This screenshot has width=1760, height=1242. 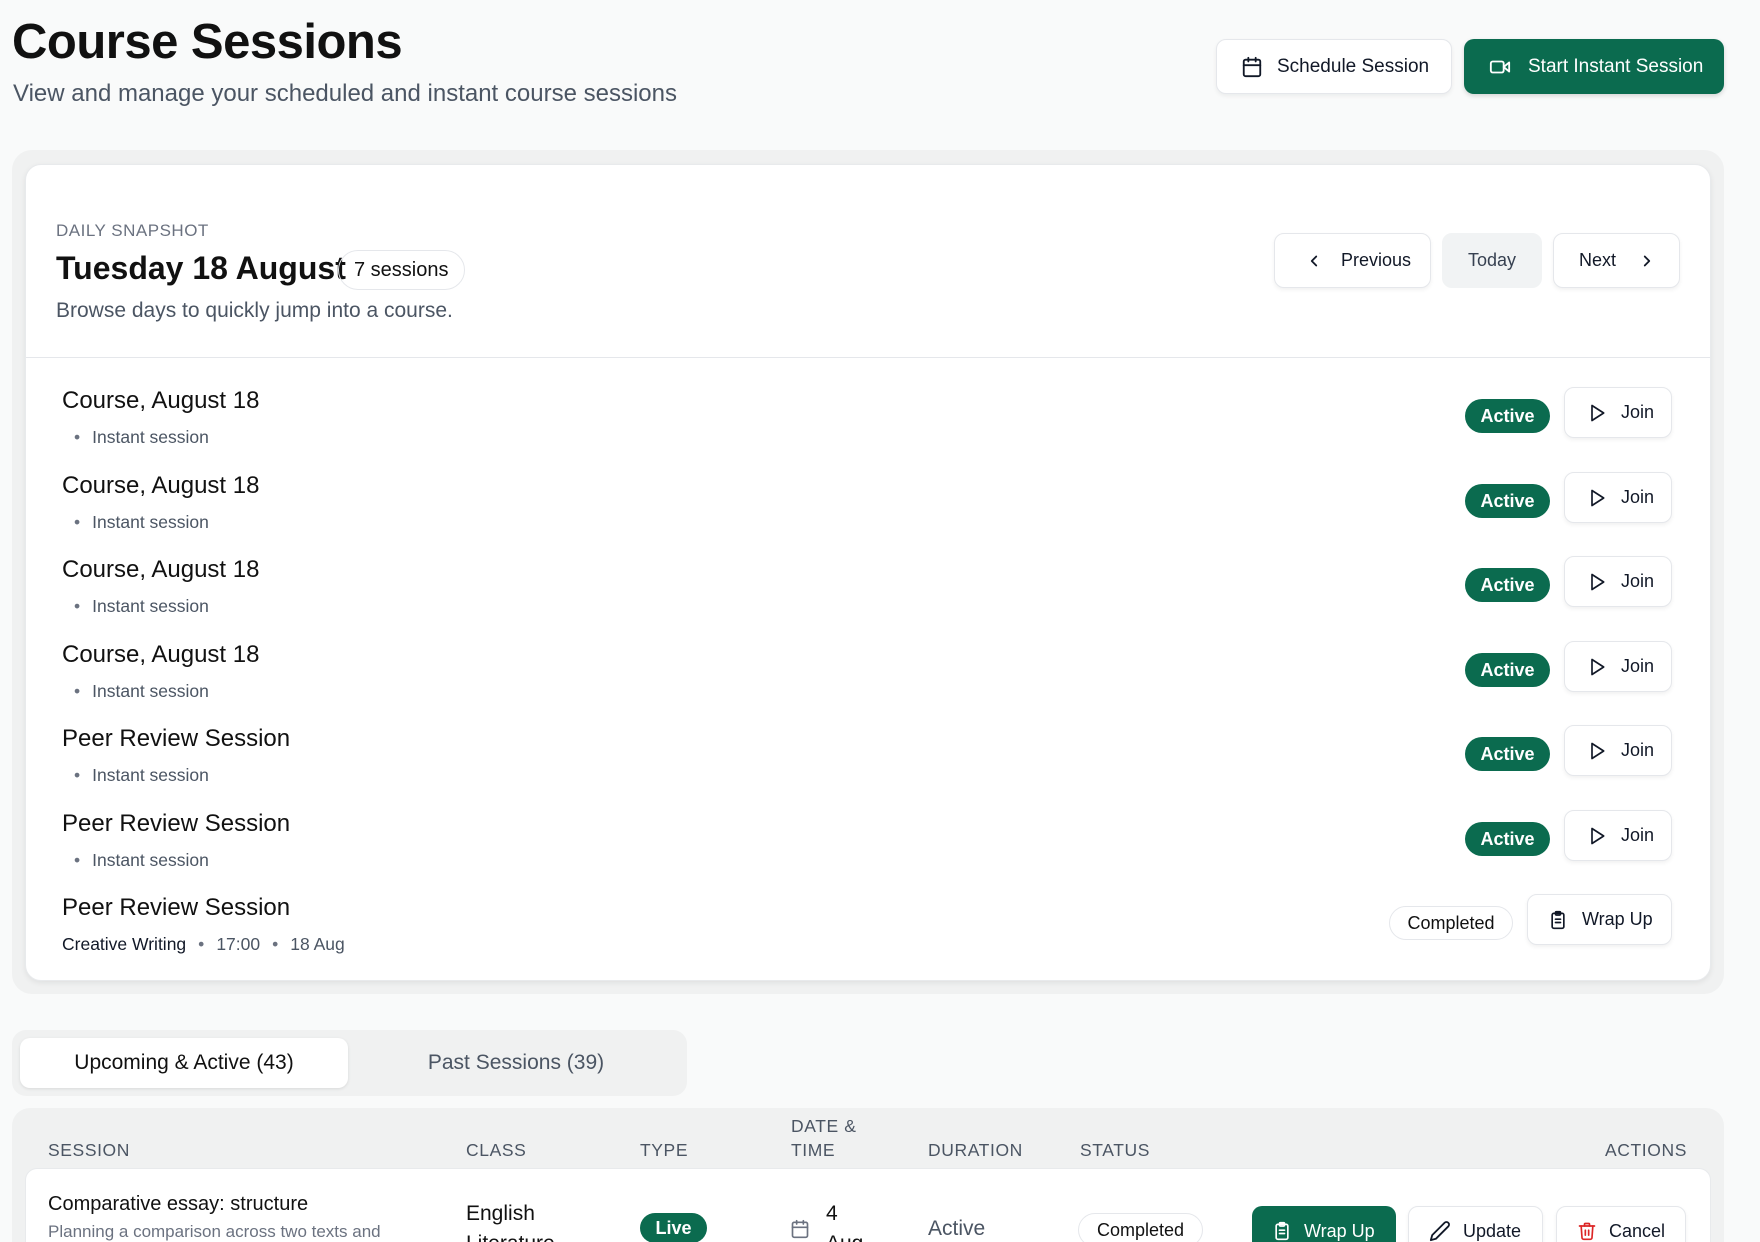 What do you see at coordinates (1492, 1230) in the screenshot?
I see `row-update-label: Update` at bounding box center [1492, 1230].